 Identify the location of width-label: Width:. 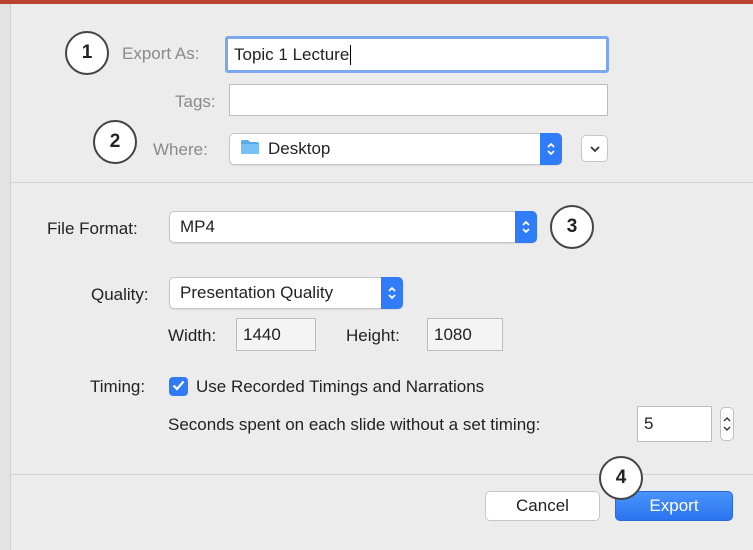
(192, 335).